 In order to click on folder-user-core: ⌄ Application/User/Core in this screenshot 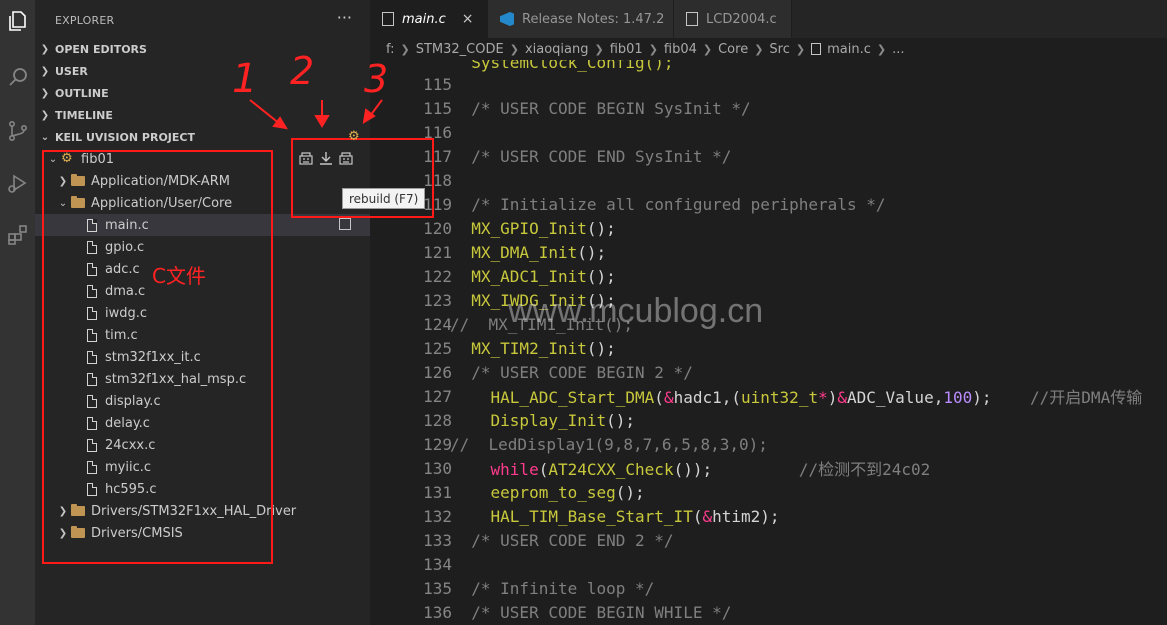, I will do `click(202, 203)`.